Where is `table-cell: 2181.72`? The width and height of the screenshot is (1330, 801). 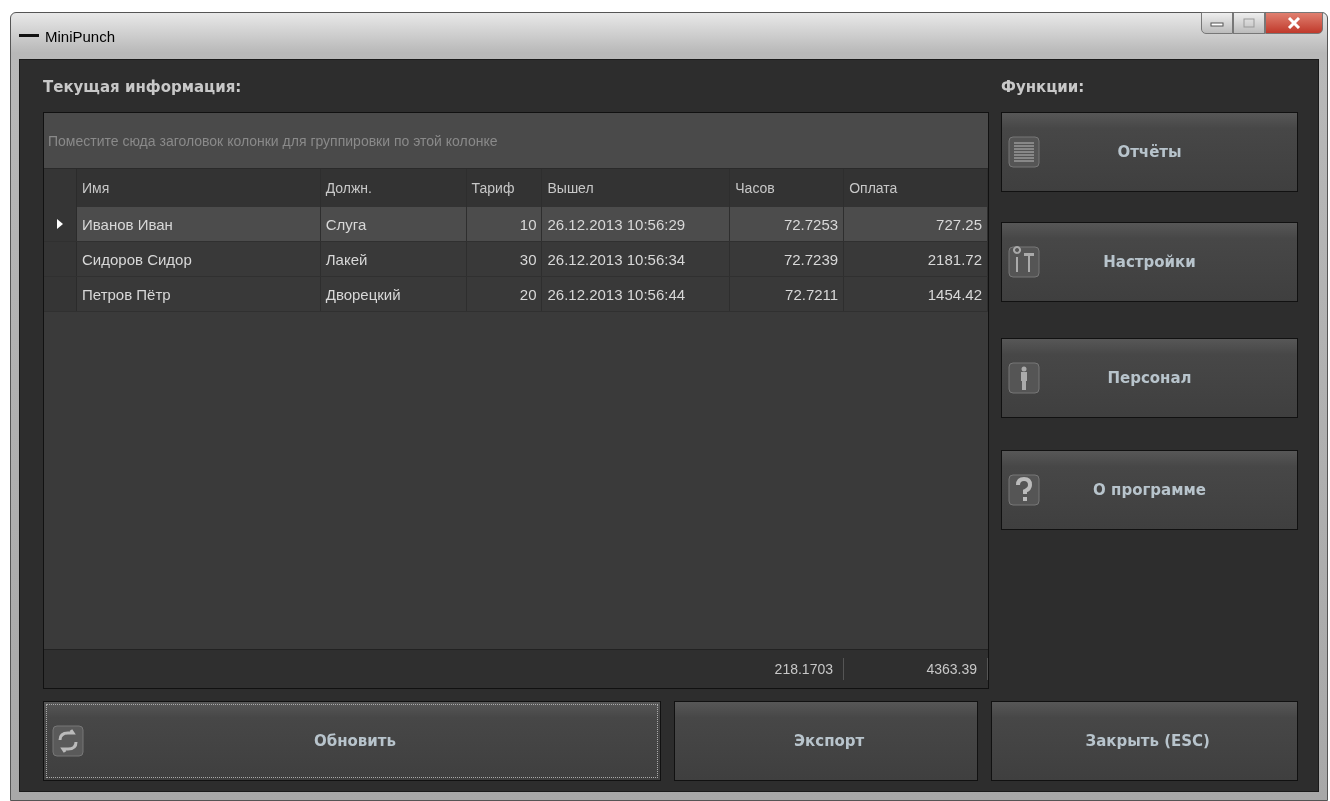 table-cell: 2181.72 is located at coordinates (916, 259).